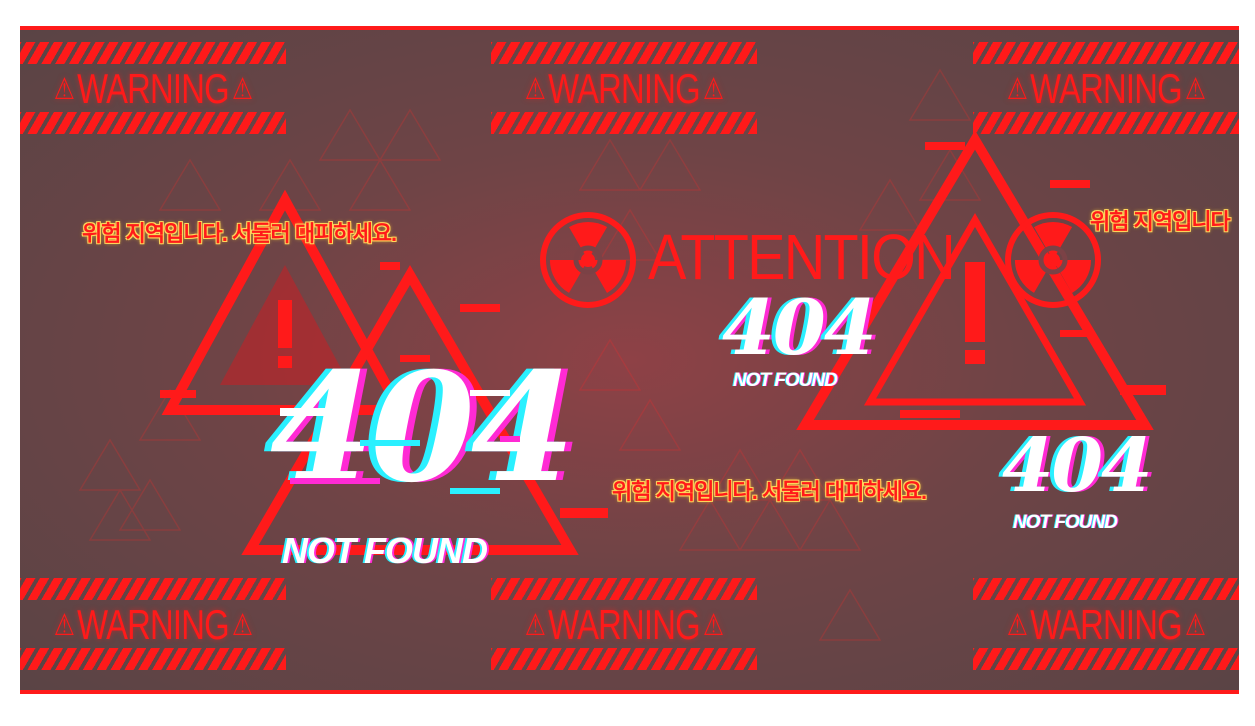 Image resolution: width=1255 pixels, height=726 pixels. I want to click on danger-zone-message-cut: 위험 지역입니다, so click(1160, 221).